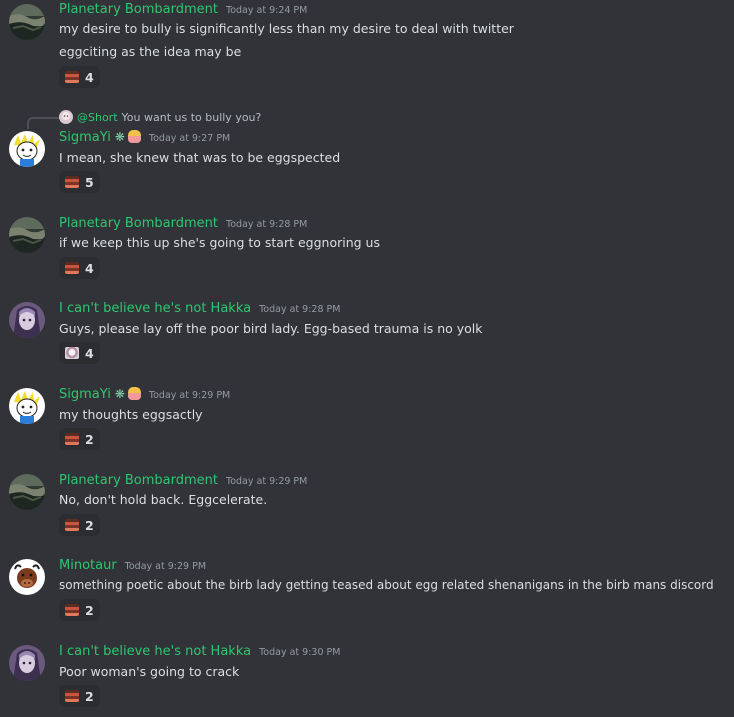 Image resolution: width=734 pixels, height=717 pixels. Describe the element at coordinates (88, 565) in the screenshot. I see `username: Minotaur` at that location.